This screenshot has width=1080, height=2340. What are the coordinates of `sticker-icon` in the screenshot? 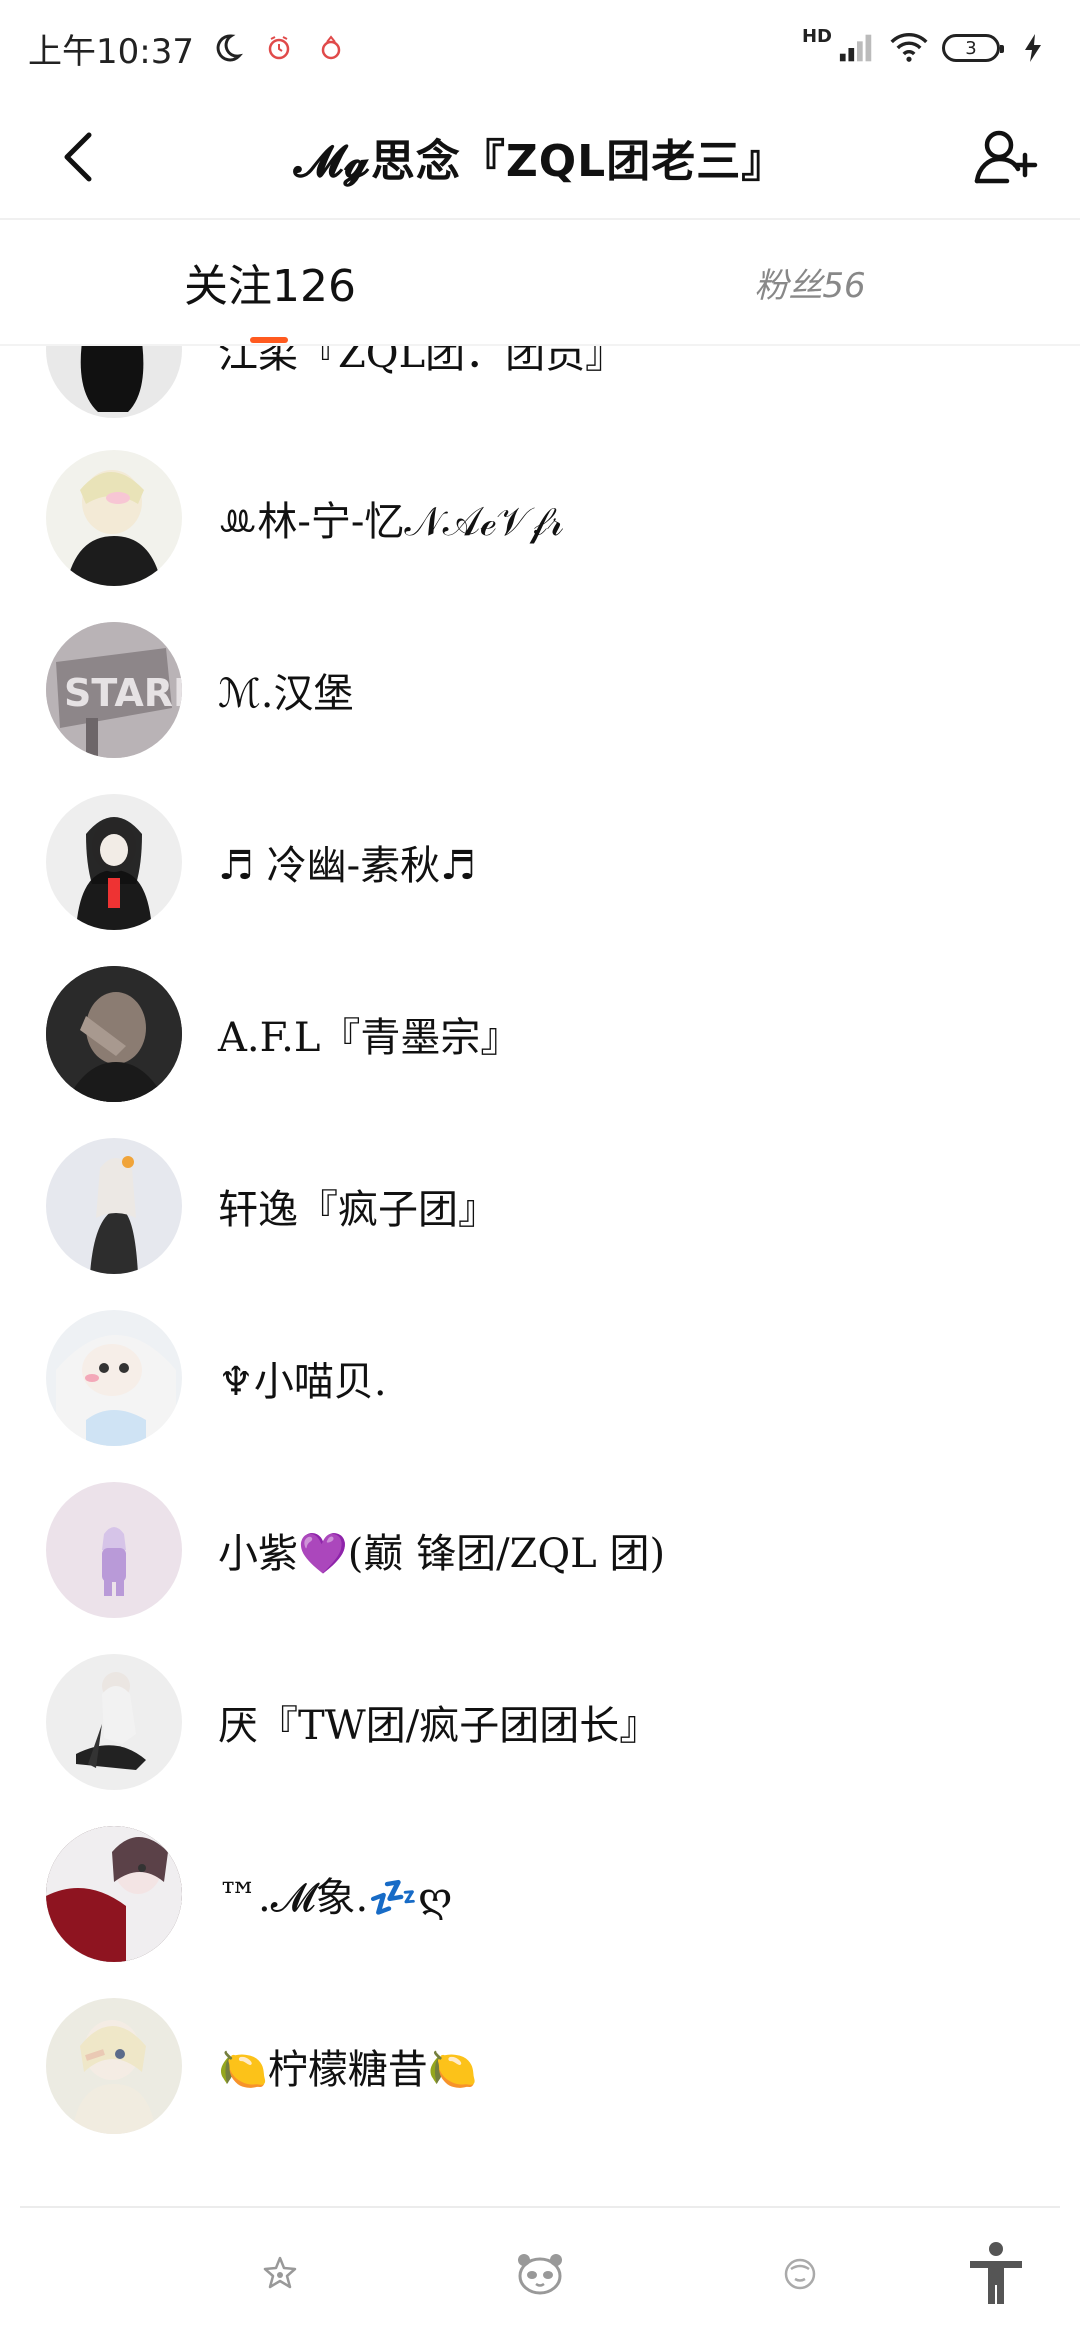 It's located at (800, 2274).